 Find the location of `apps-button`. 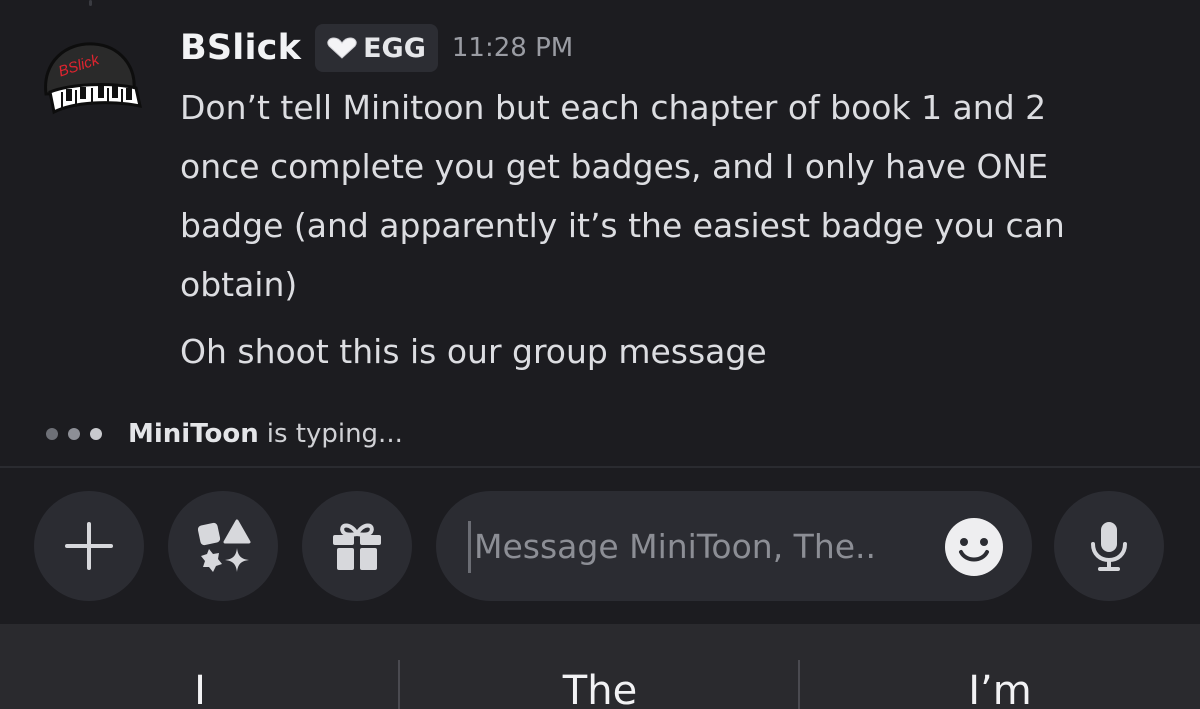

apps-button is located at coordinates (223, 546).